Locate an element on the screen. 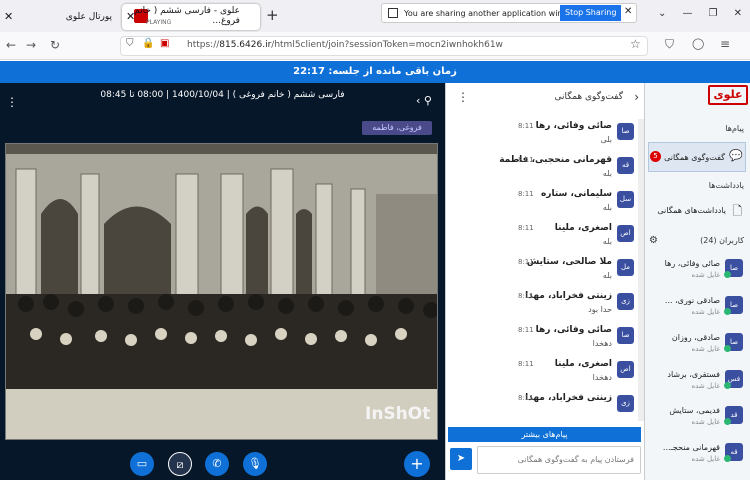 This screenshot has width=750, height=480. new-tab-icon: + is located at coordinates (272, 15).